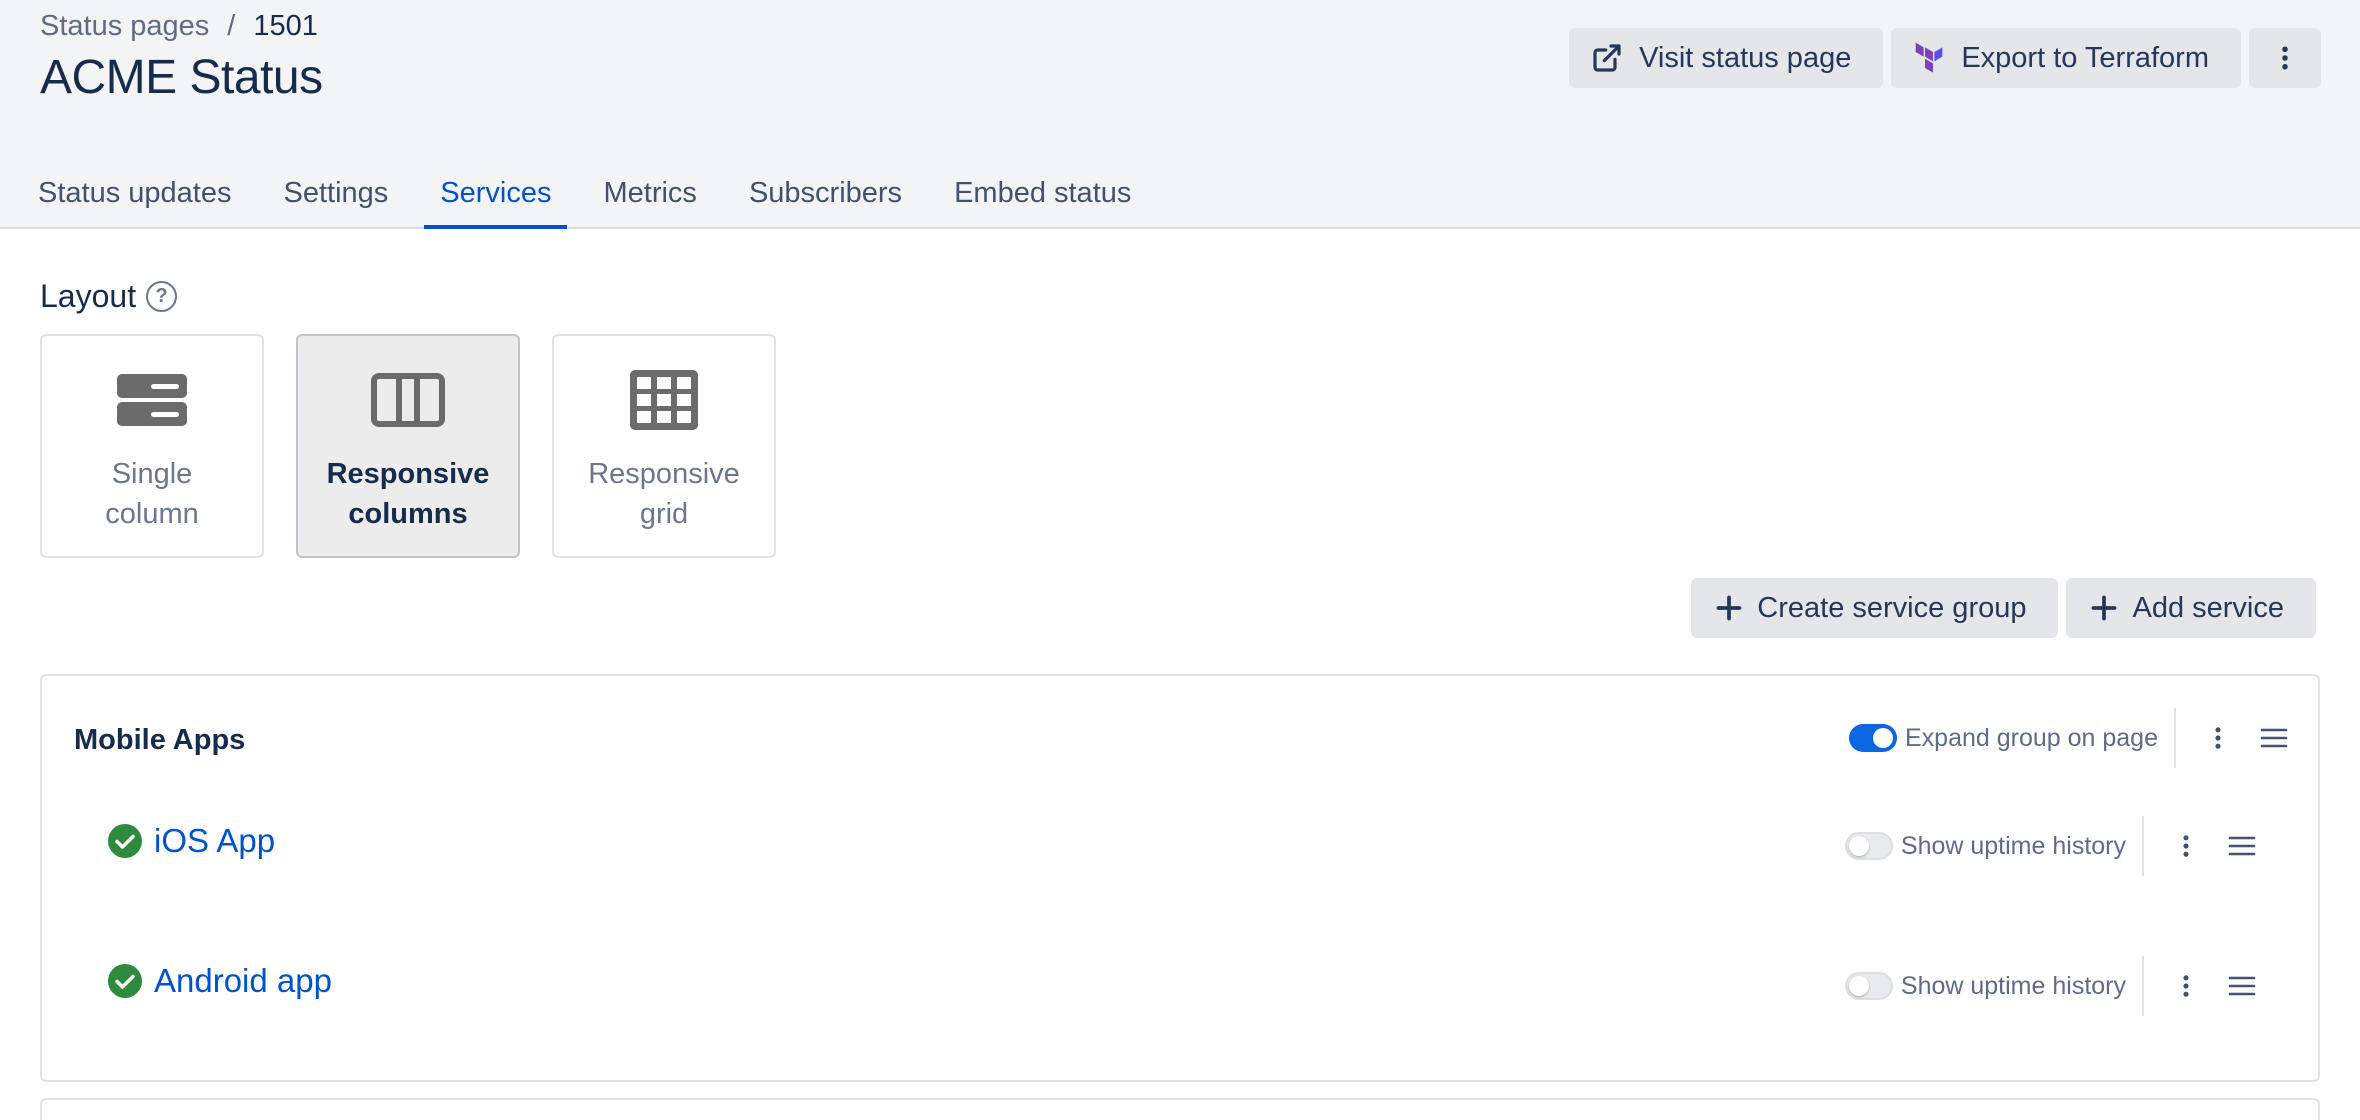  I want to click on grid-icon, so click(664, 400).